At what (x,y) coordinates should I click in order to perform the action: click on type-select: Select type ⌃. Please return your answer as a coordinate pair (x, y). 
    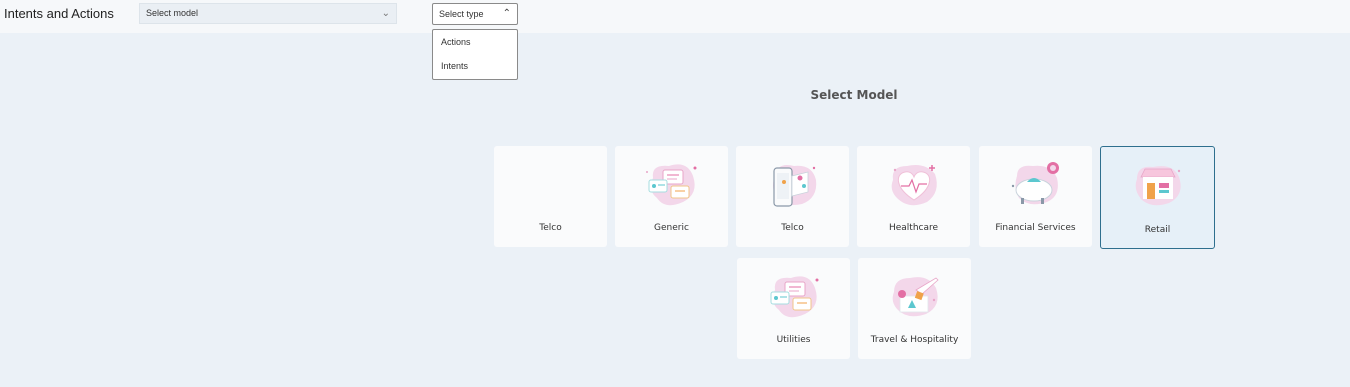
    Looking at the image, I should click on (475, 14).